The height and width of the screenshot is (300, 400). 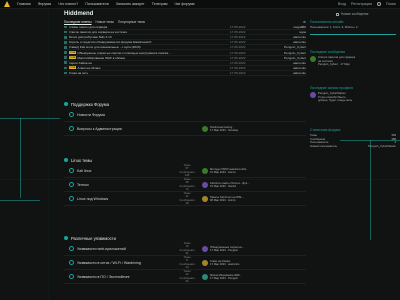 I want to click on thread-author: ядов, so click(x=288, y=32).